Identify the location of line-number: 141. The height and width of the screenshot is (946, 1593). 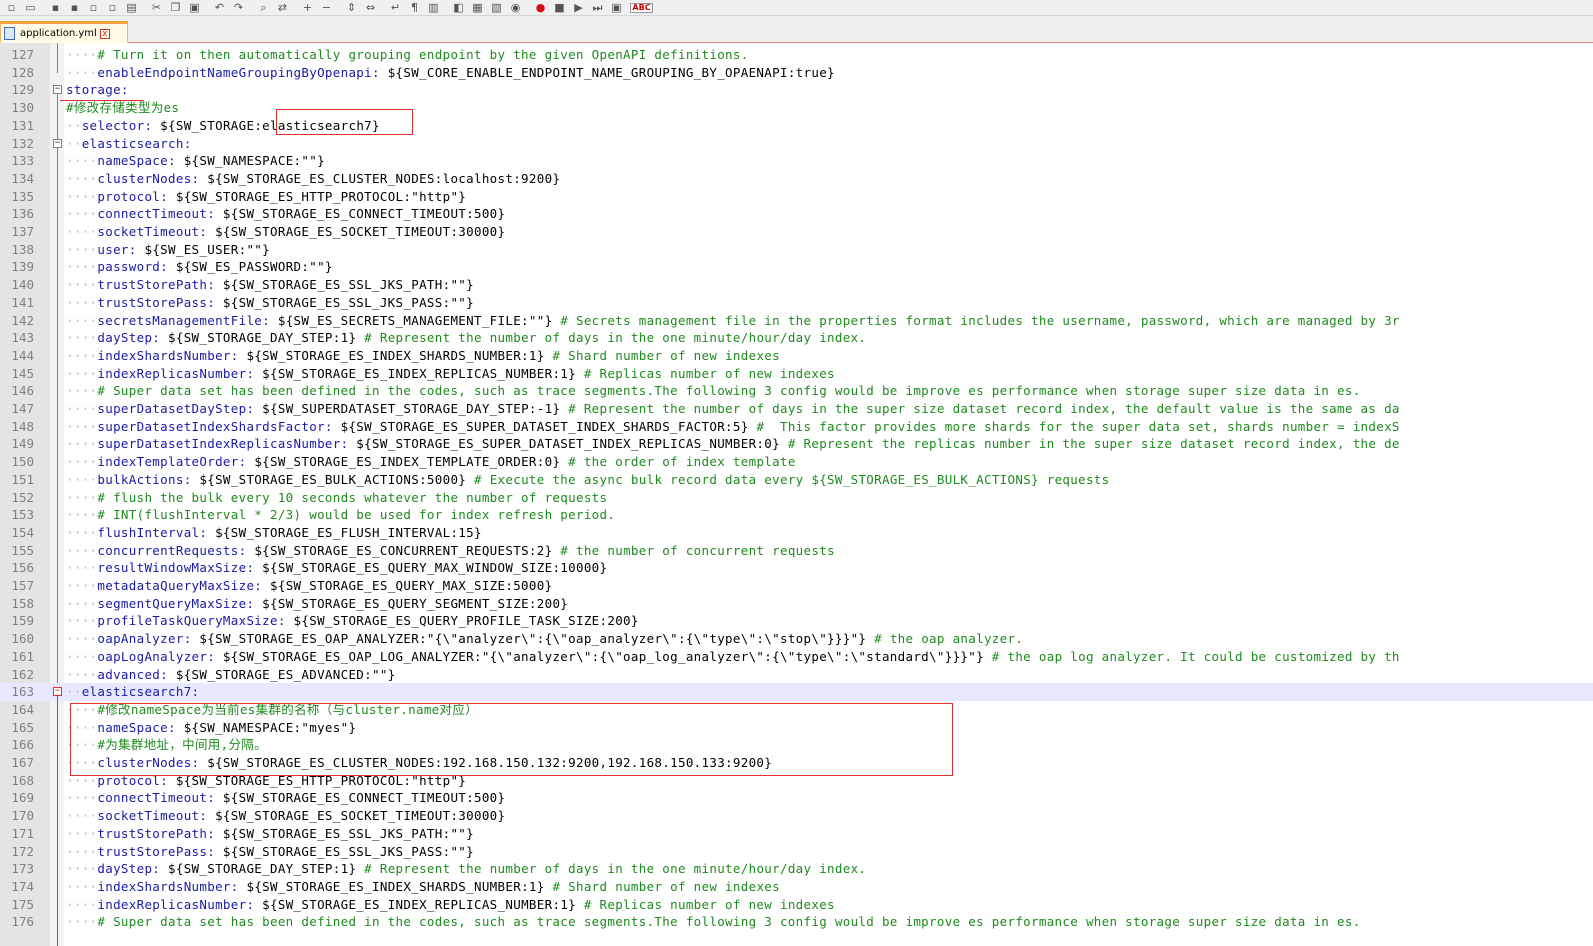
(22, 302).